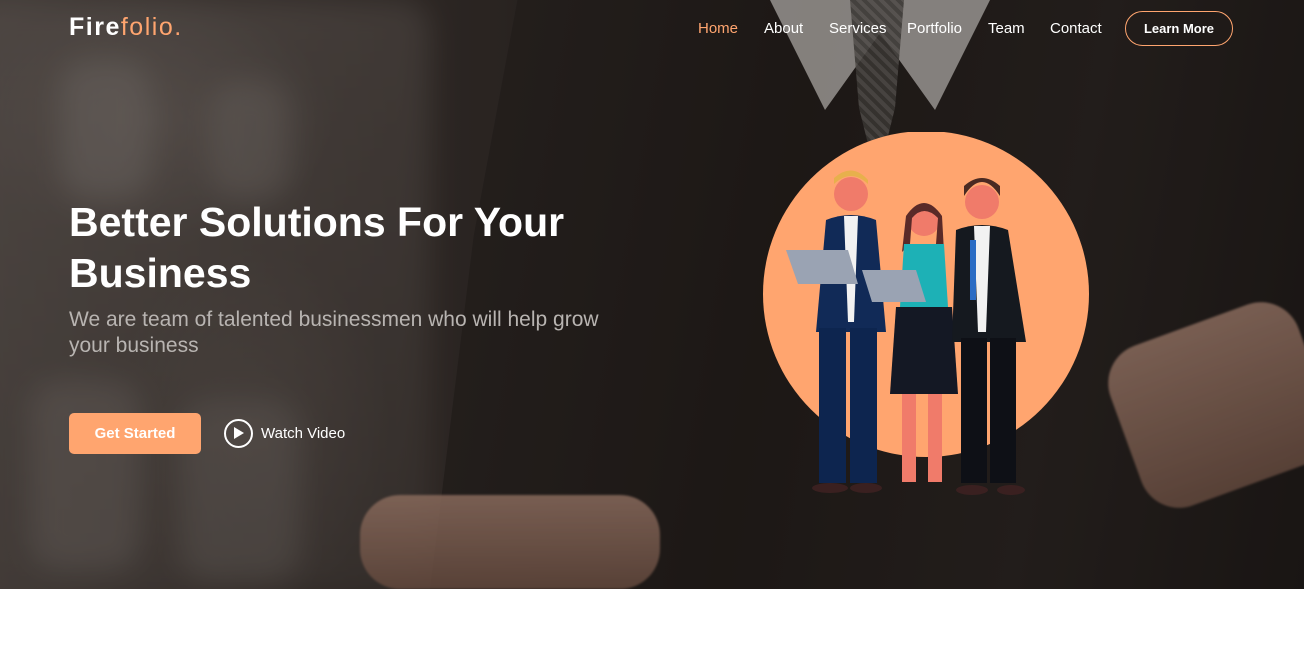 The height and width of the screenshot is (653, 1304). I want to click on watch-video-link: Watch Video, so click(284, 433).